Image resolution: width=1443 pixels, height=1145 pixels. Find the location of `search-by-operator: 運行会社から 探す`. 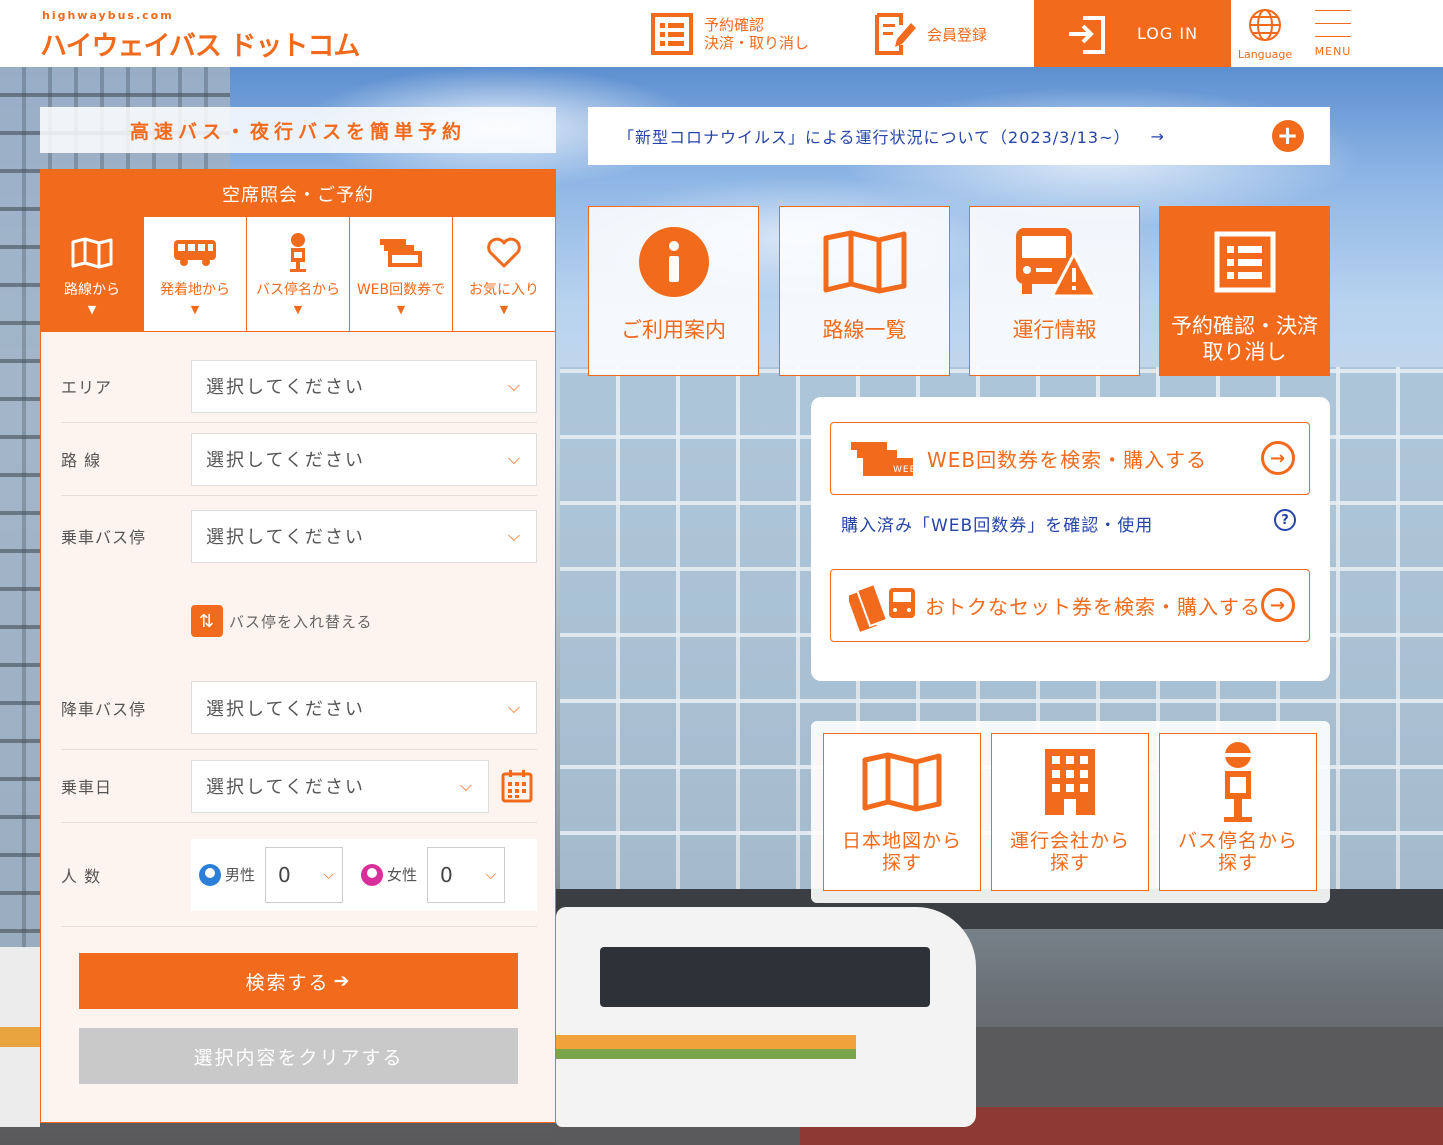

search-by-operator: 運行会社から 探す is located at coordinates (1070, 812).